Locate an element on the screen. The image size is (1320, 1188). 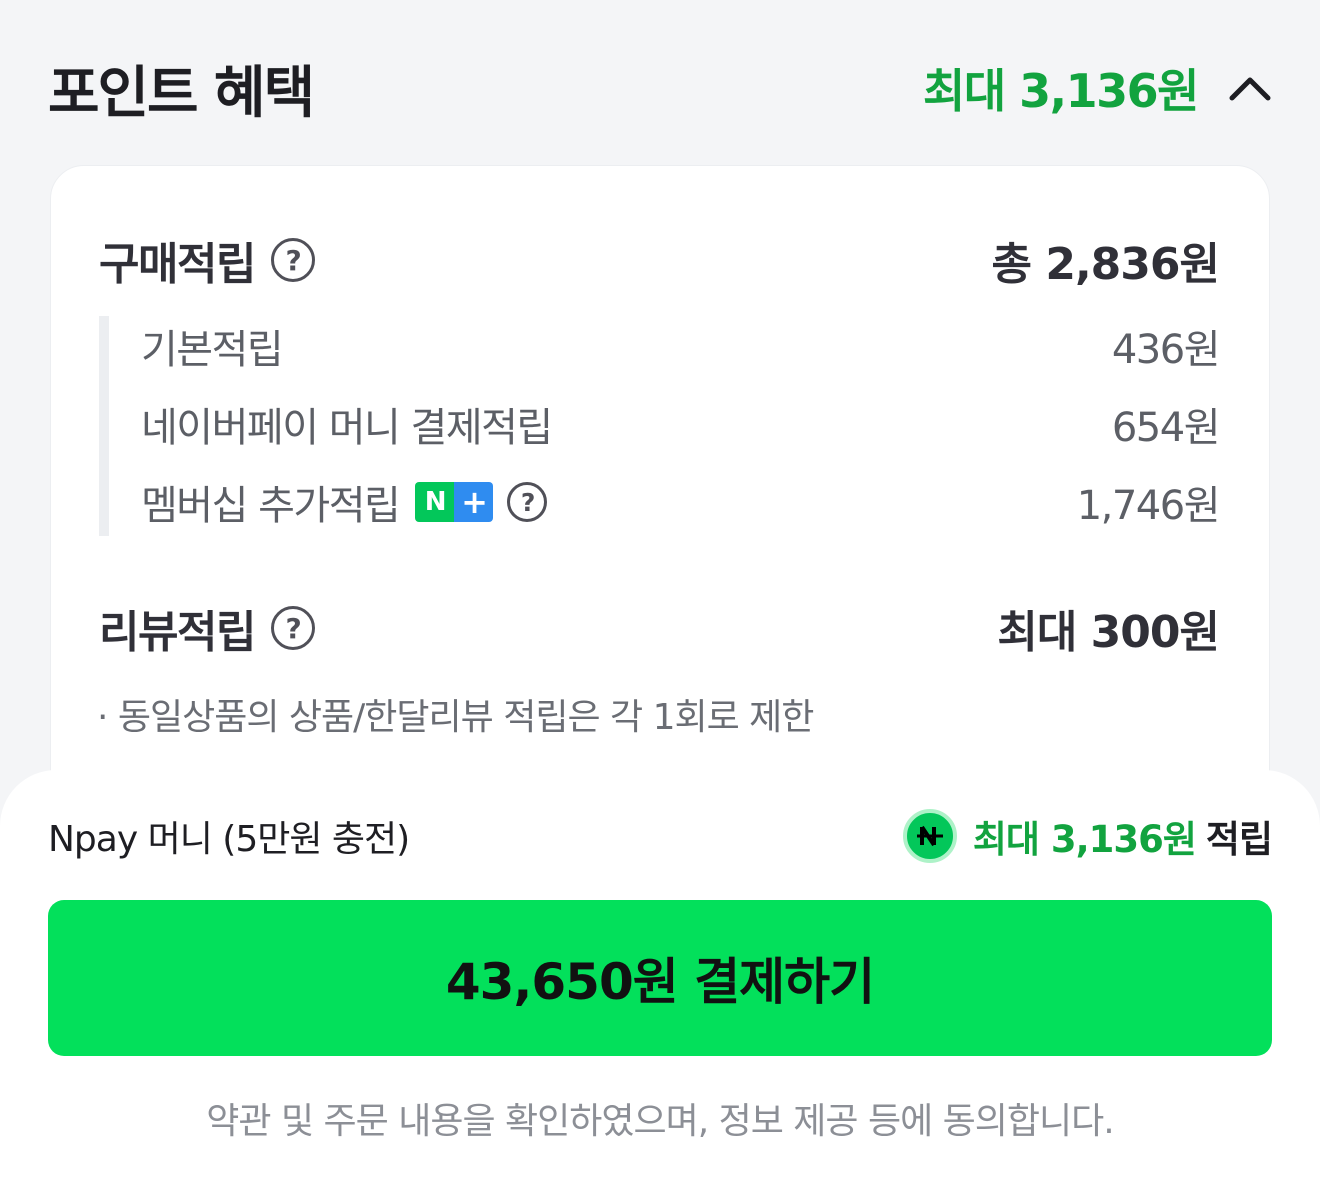
membership-points-label-group: 멤버십 추가적립 N + ? is located at coordinates (344, 502).